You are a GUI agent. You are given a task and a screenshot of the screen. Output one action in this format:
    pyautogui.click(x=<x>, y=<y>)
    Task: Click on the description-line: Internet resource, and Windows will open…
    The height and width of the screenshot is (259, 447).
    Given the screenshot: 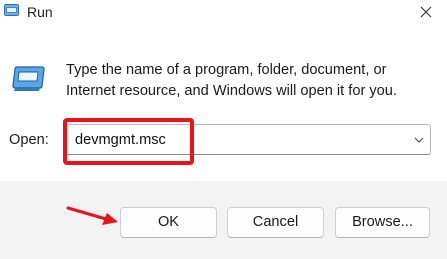 What is the action you would take?
    pyautogui.click(x=231, y=91)
    